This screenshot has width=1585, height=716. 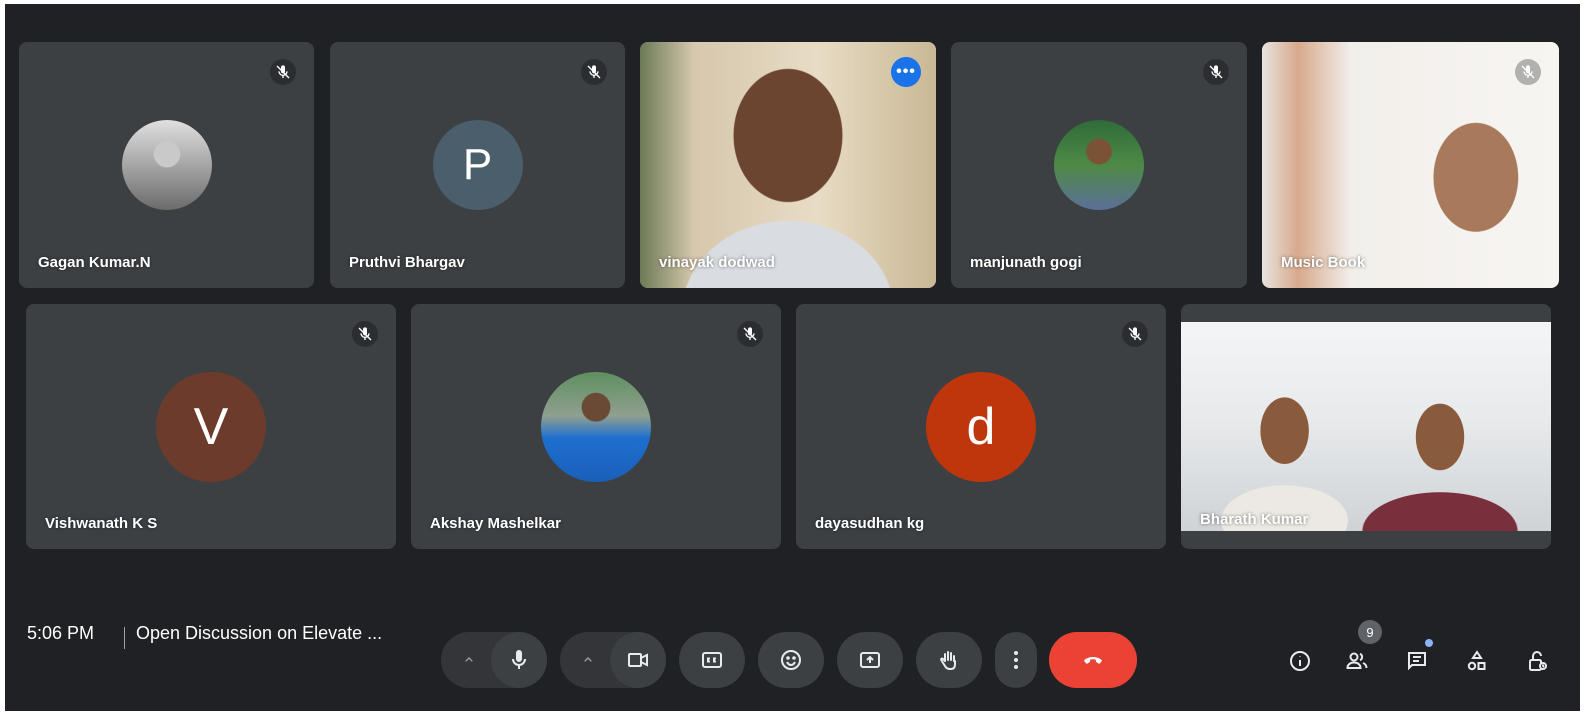 What do you see at coordinates (1429, 643) in the screenshot?
I see `unread-dot` at bounding box center [1429, 643].